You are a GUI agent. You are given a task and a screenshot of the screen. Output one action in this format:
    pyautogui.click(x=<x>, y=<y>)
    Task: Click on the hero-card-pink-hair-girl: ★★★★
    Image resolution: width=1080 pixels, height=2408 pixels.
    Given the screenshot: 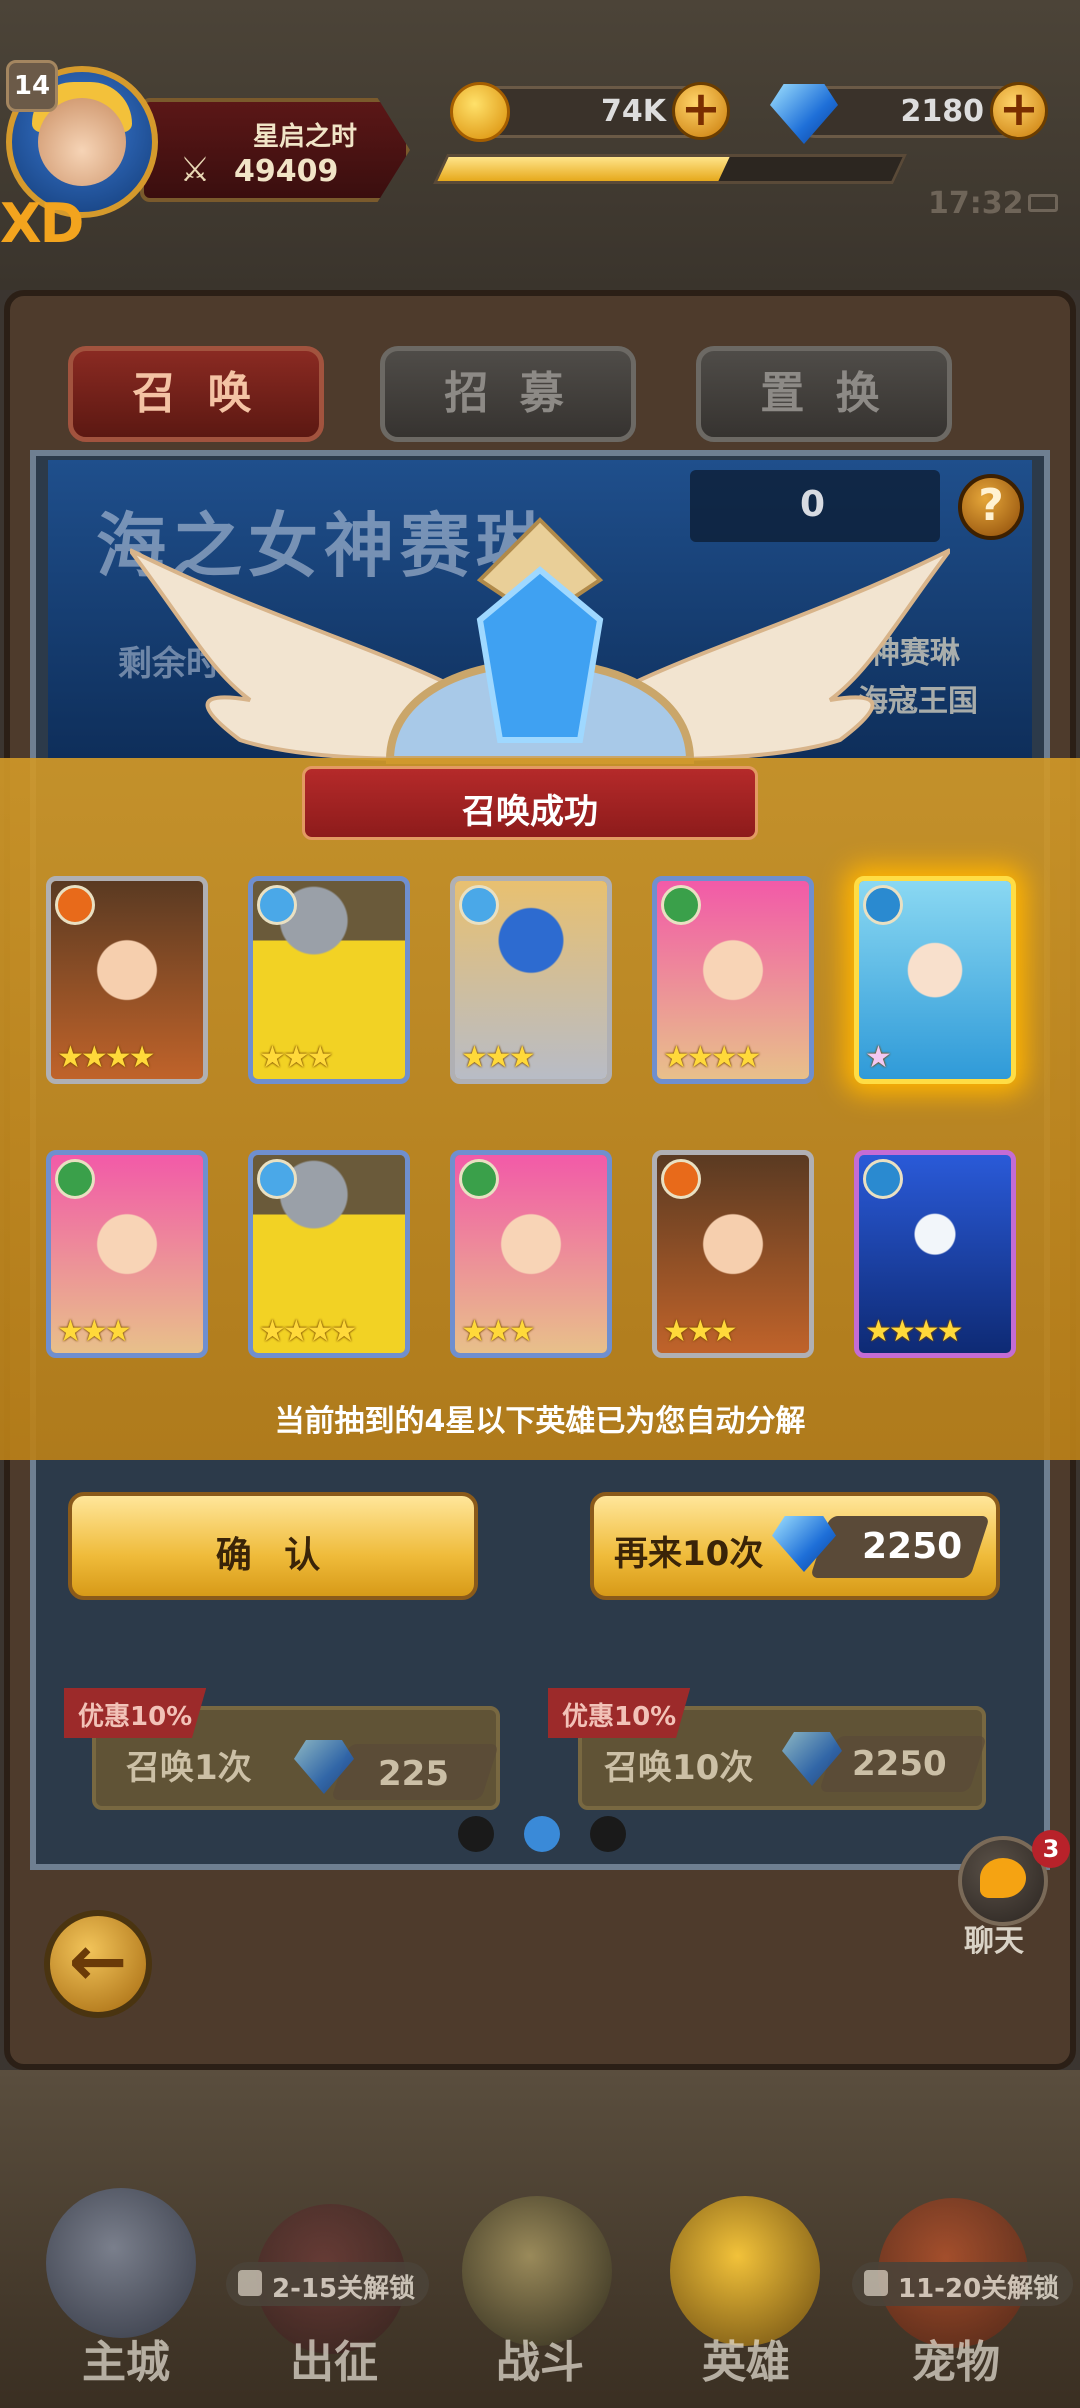 What is the action you would take?
    pyautogui.click(x=733, y=980)
    